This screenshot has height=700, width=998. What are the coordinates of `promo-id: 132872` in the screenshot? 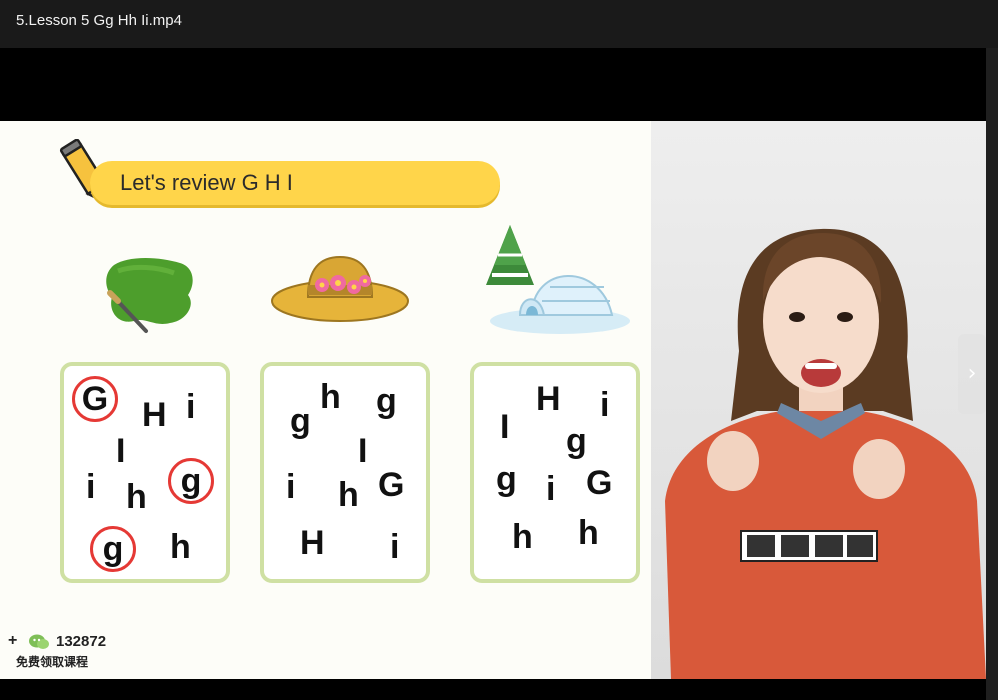 It's located at (81, 641).